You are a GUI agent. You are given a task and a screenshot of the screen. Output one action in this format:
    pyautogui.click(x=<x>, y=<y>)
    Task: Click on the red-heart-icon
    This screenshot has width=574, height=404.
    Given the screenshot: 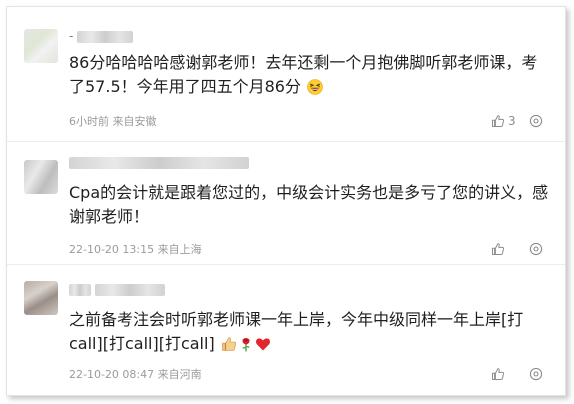 What is the action you would take?
    pyautogui.click(x=263, y=344)
    